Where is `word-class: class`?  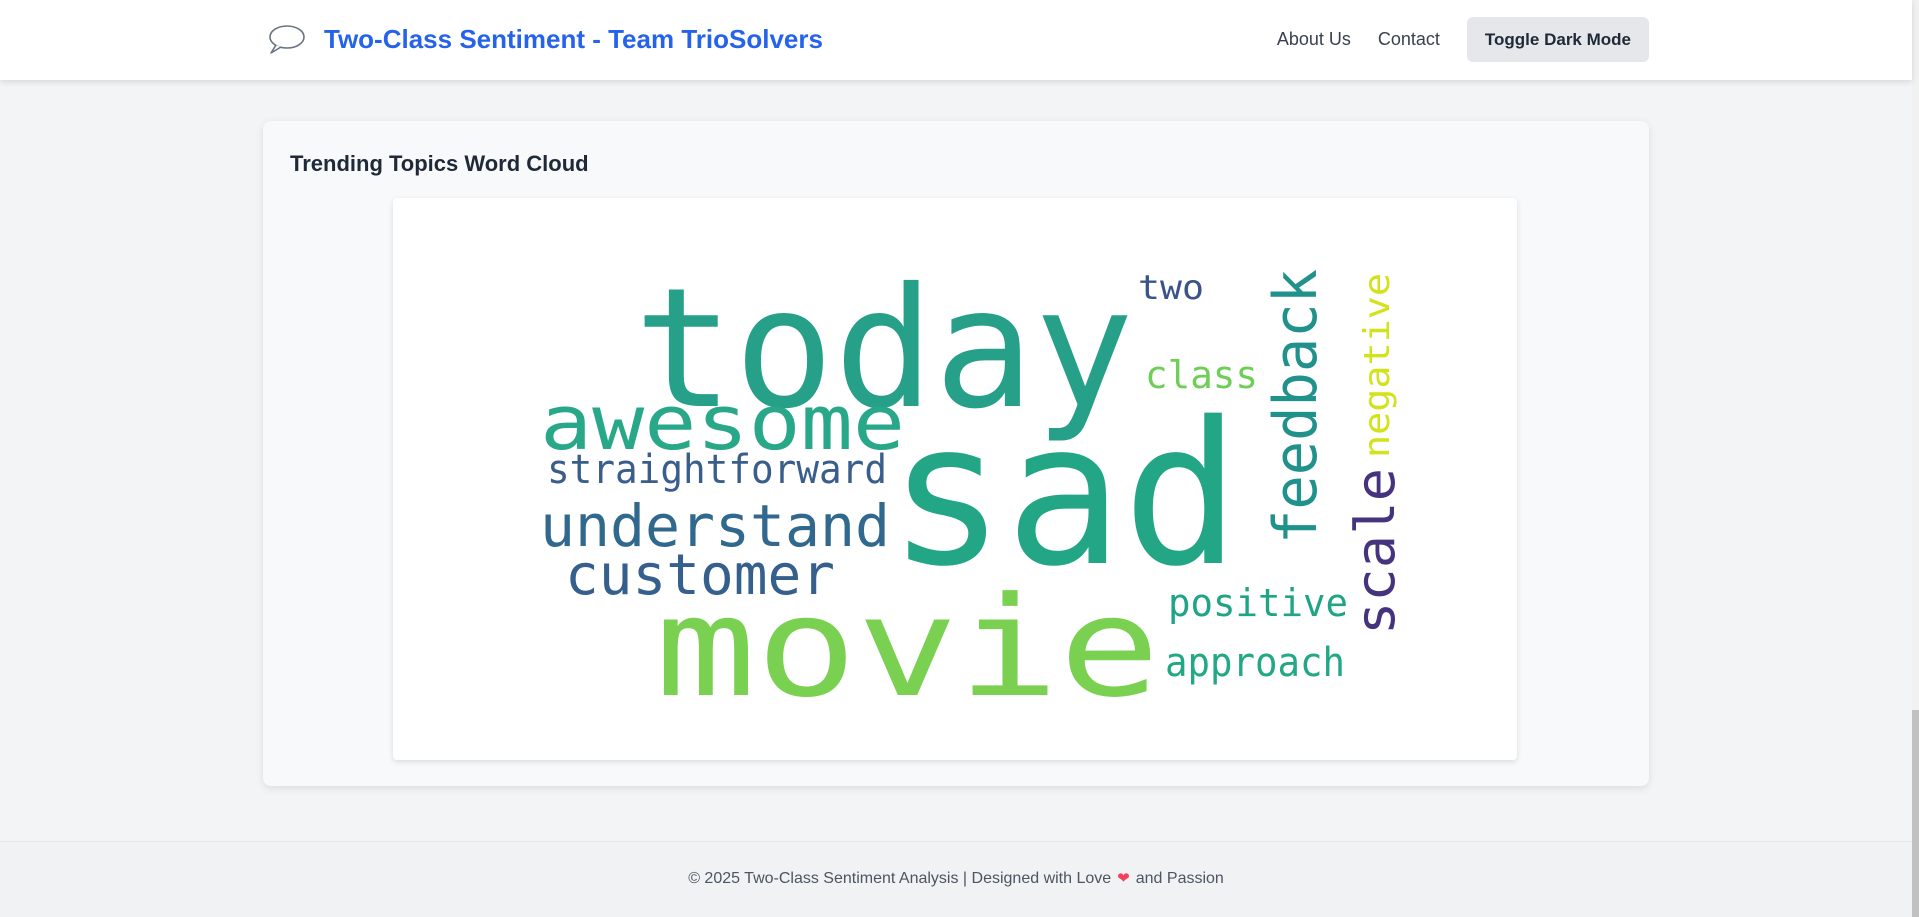 word-class: class is located at coordinates (1201, 375).